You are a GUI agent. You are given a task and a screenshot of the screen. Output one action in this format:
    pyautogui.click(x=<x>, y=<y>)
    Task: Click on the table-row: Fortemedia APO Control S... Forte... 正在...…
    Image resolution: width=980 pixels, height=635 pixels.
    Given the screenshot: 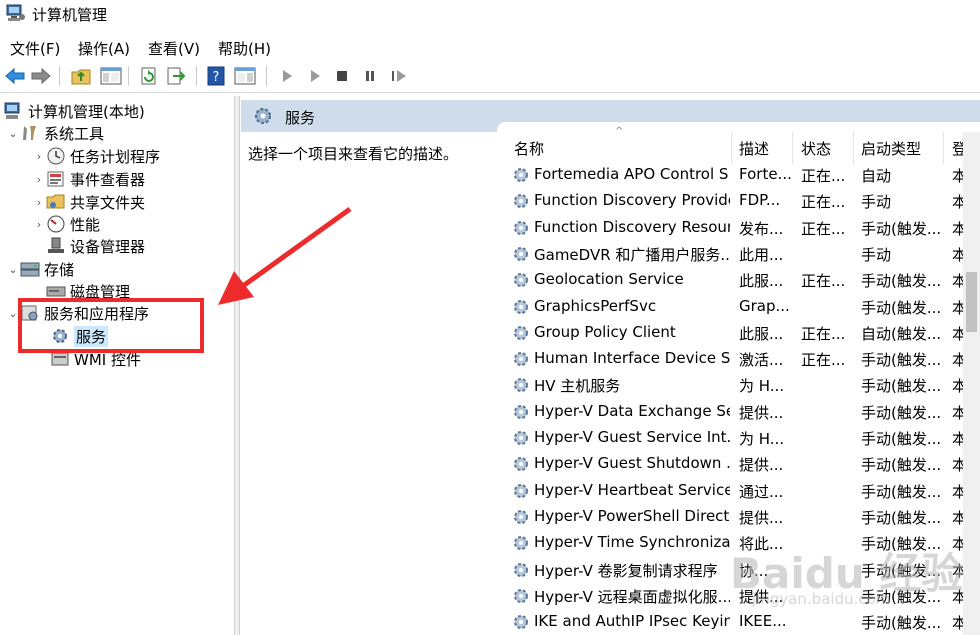 What is the action you would take?
    pyautogui.click(x=730, y=175)
    